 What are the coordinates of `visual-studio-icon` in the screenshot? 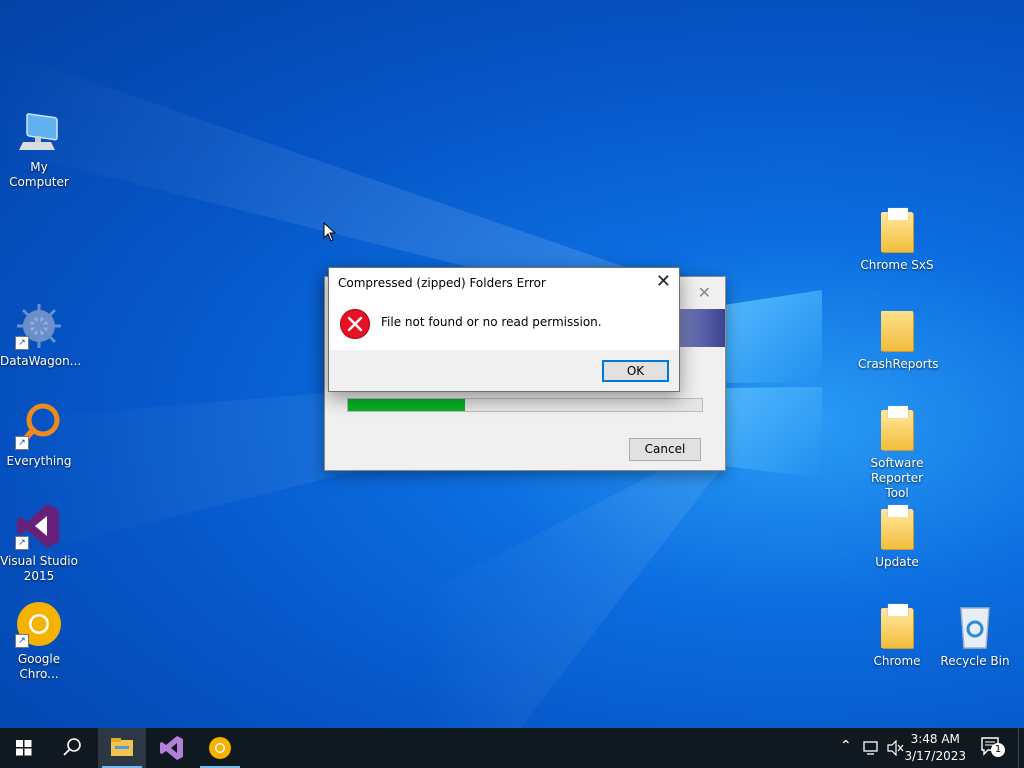 It's located at (171, 748).